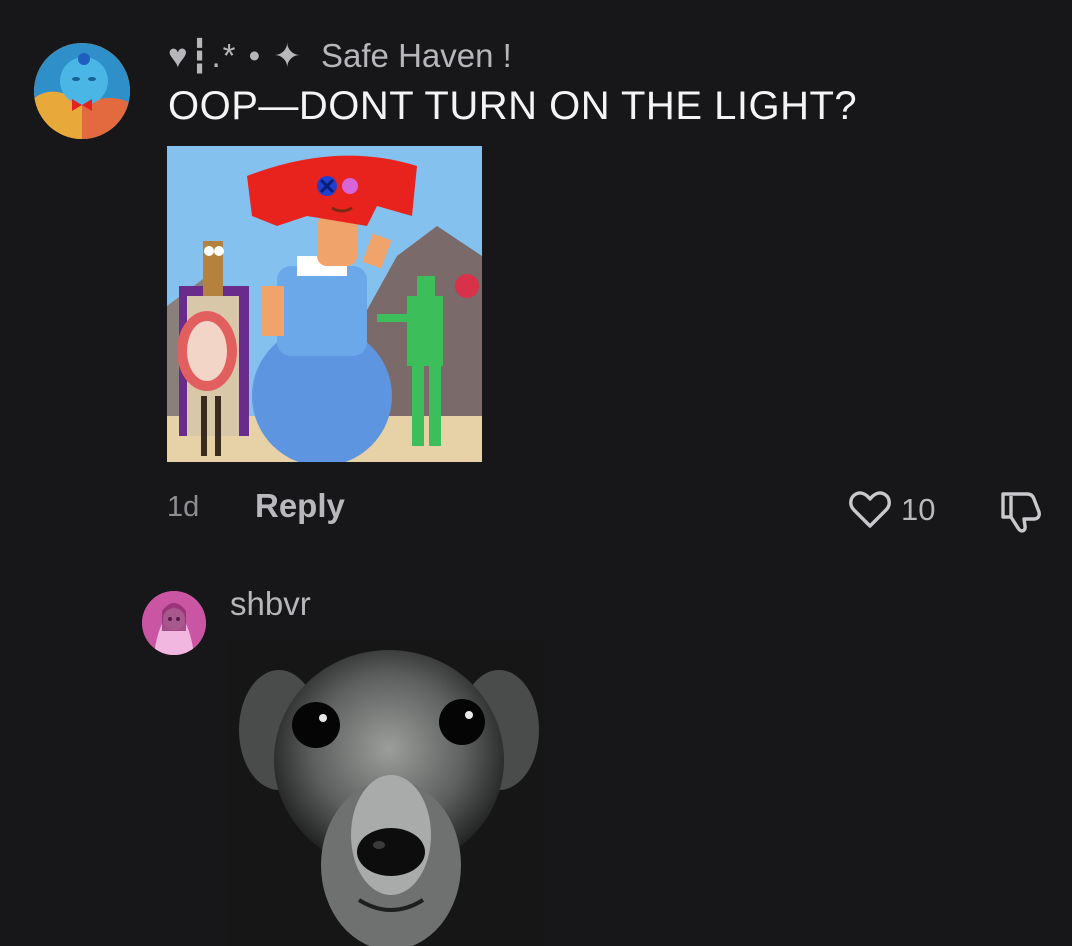 The image size is (1072, 946). Describe the element at coordinates (236, 55) in the screenshot. I see `username-decoration: ♥┇.* • ✦` at that location.